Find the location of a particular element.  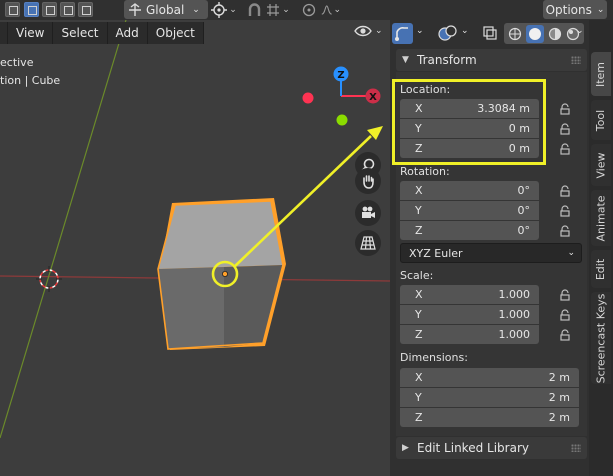

options-dropdown: Options ⌄ is located at coordinates (575, 9).